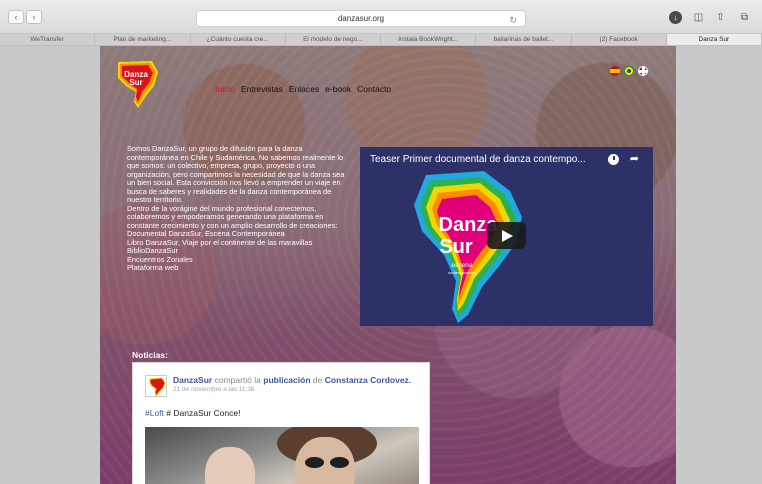 This screenshot has width=762, height=484. I want to click on danzasur-logo: Danza Sur, so click(136, 85).